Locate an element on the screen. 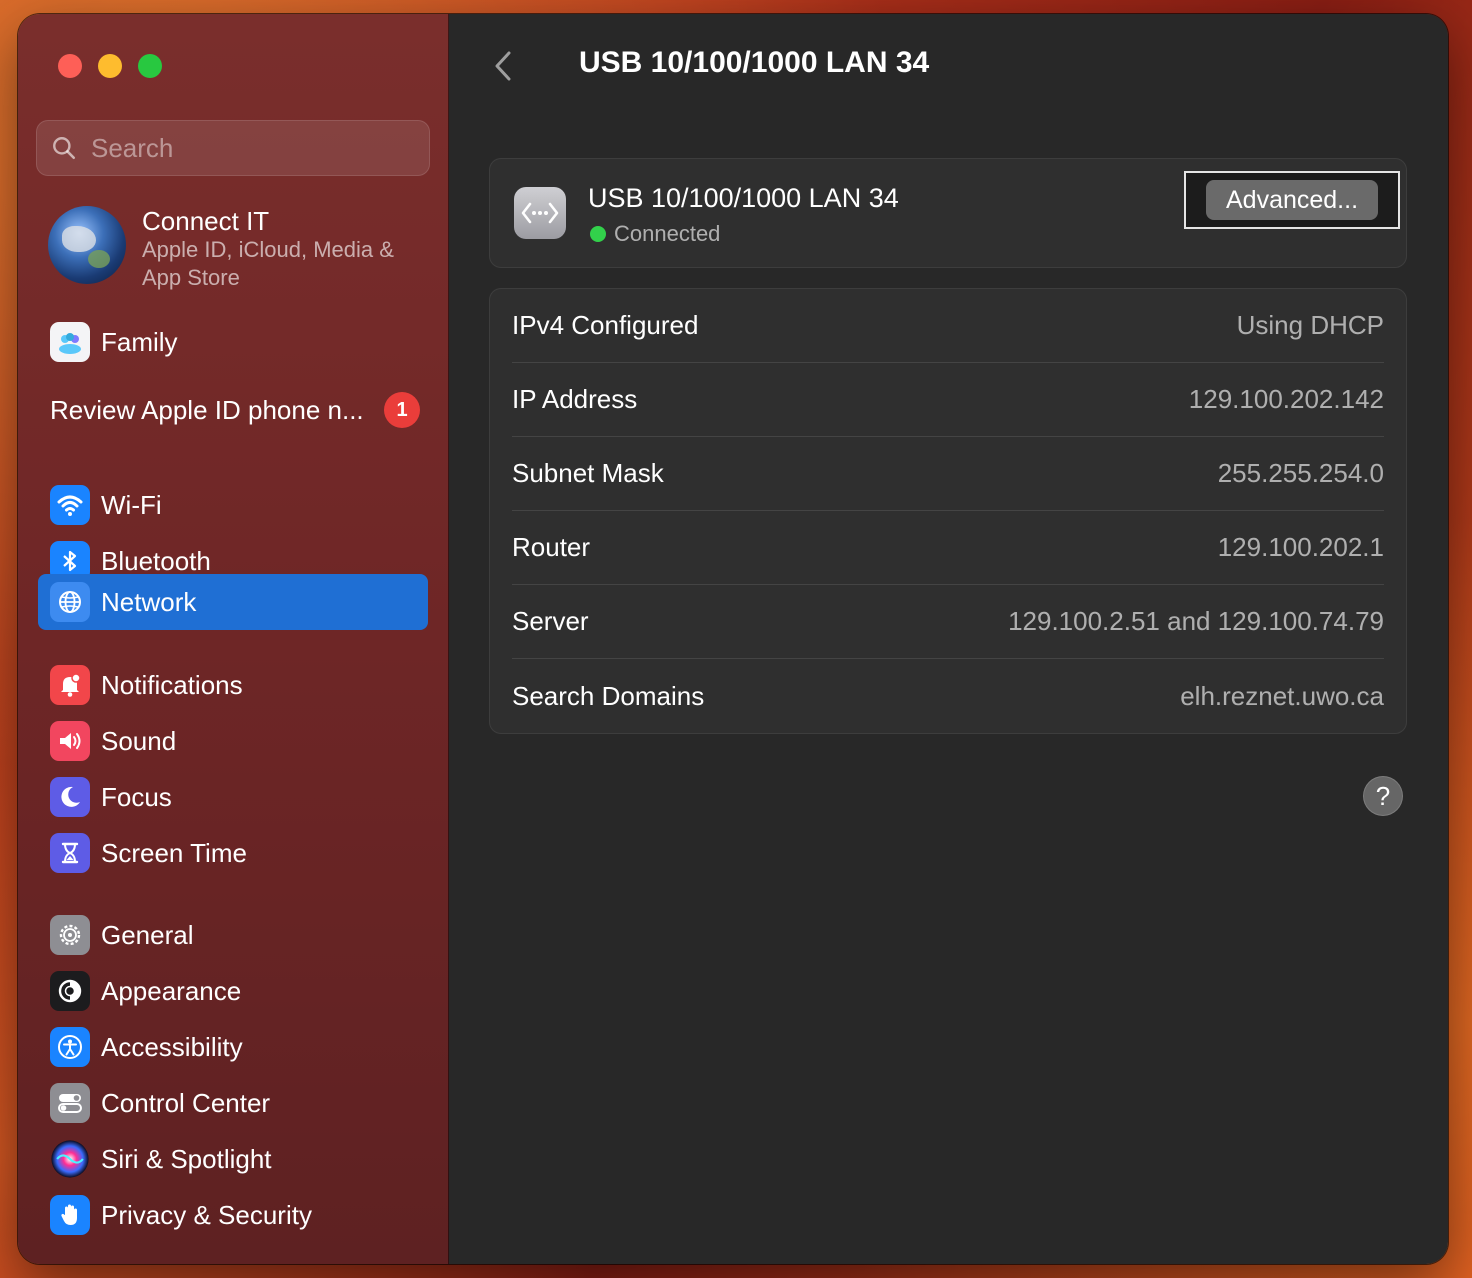 This screenshot has width=1472, height=1278. detail-value: 255.255.254.0 is located at coordinates (1300, 473).